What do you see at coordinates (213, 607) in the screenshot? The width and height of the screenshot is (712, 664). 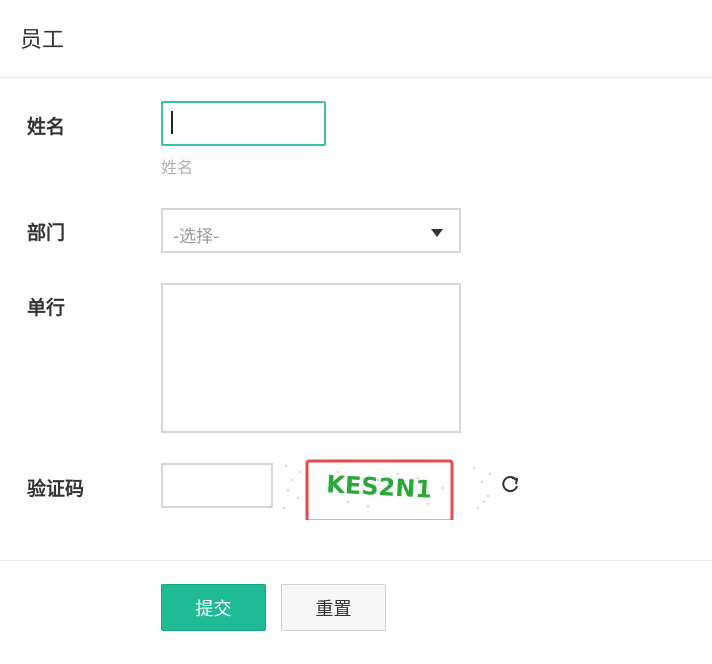 I see `submit-button: 提交` at bounding box center [213, 607].